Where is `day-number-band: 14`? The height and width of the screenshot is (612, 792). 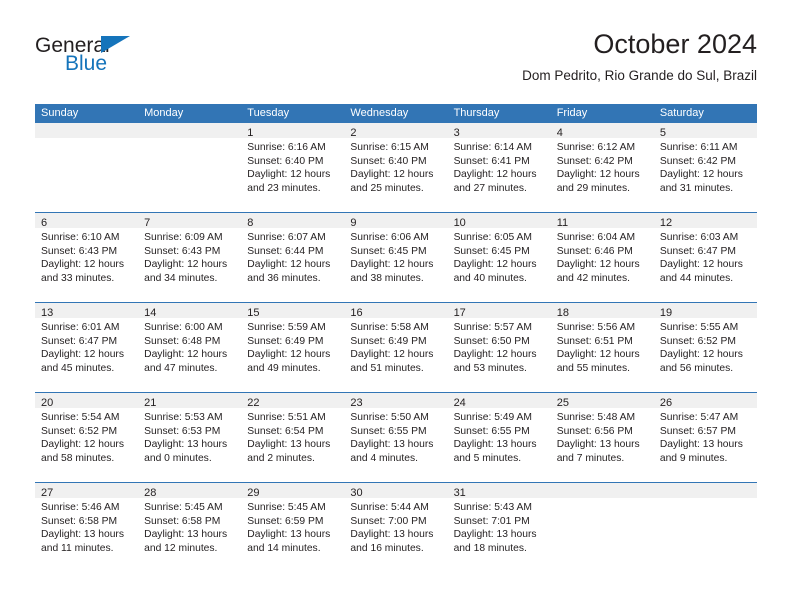 day-number-band: 14 is located at coordinates (190, 311).